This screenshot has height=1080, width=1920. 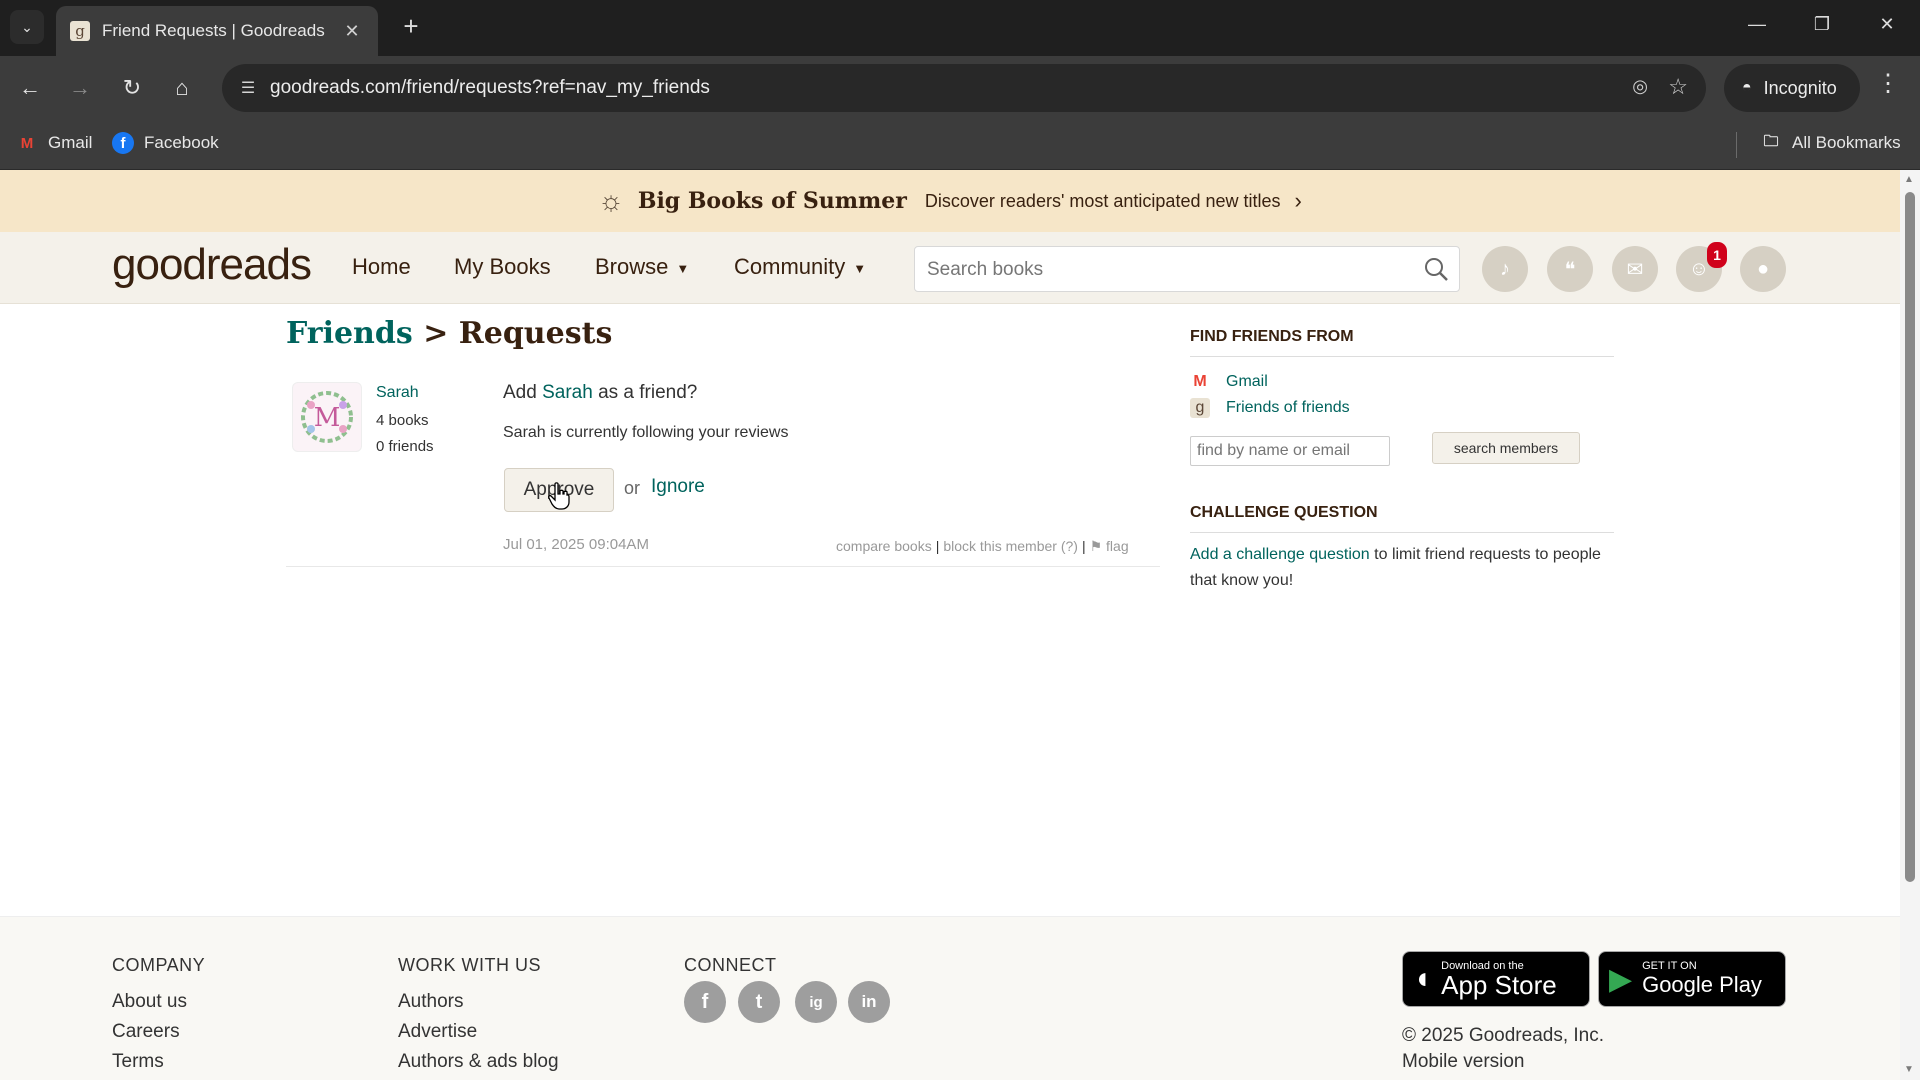 I want to click on back-icon: ←, so click(x=30, y=88).